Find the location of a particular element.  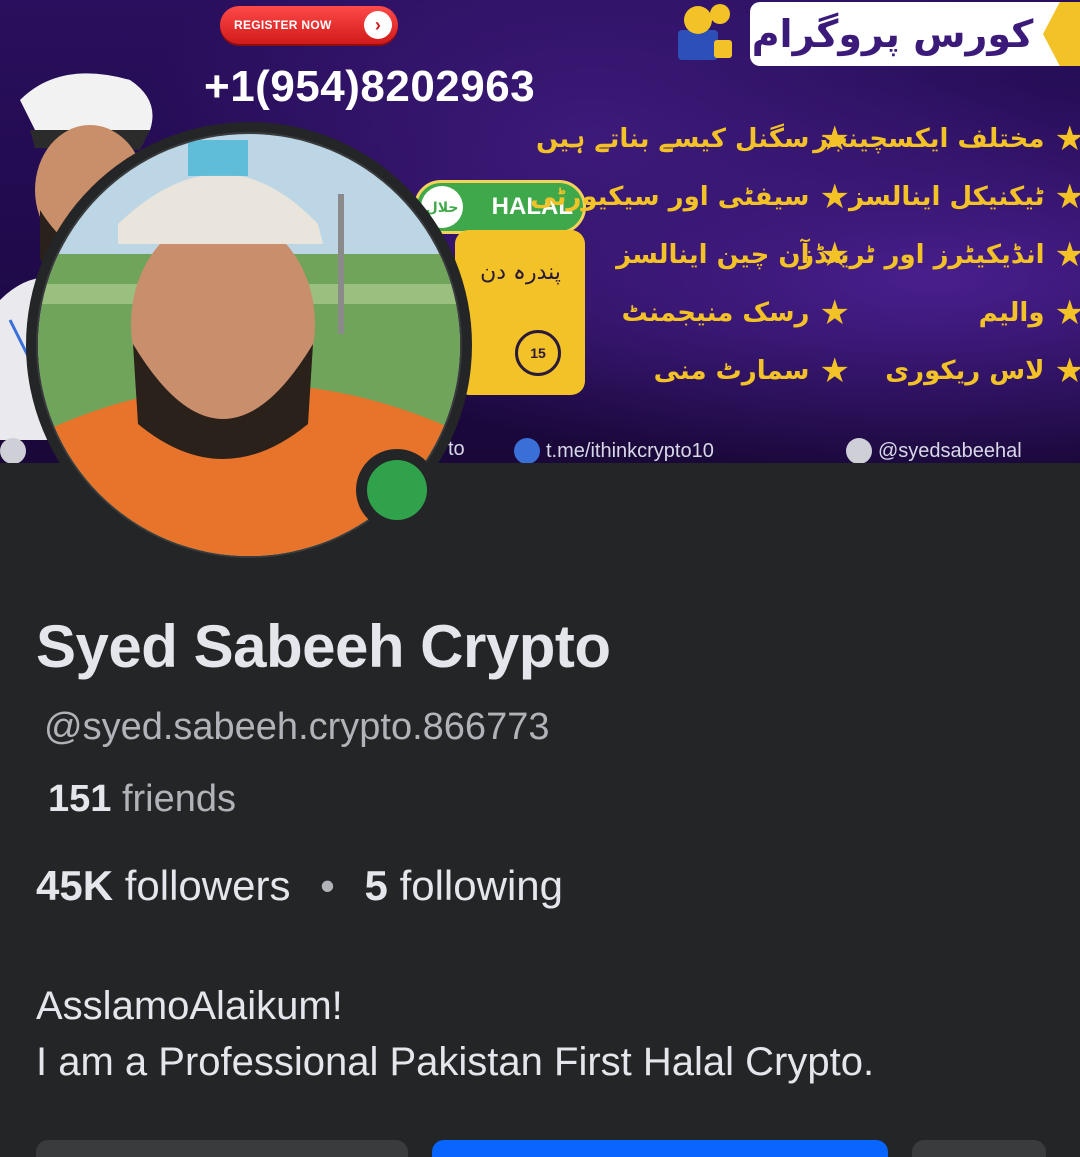

secondary-action-button is located at coordinates (222, 1148).